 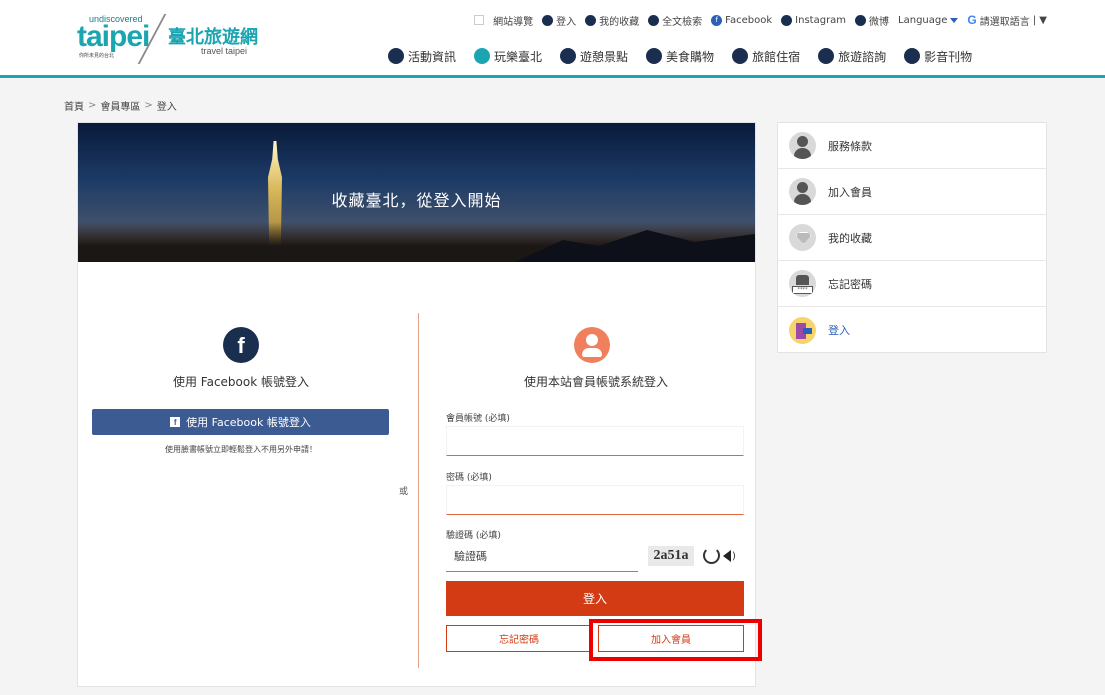 What do you see at coordinates (422, 56) in the screenshot?
I see `nav-events: 活動資訊` at bounding box center [422, 56].